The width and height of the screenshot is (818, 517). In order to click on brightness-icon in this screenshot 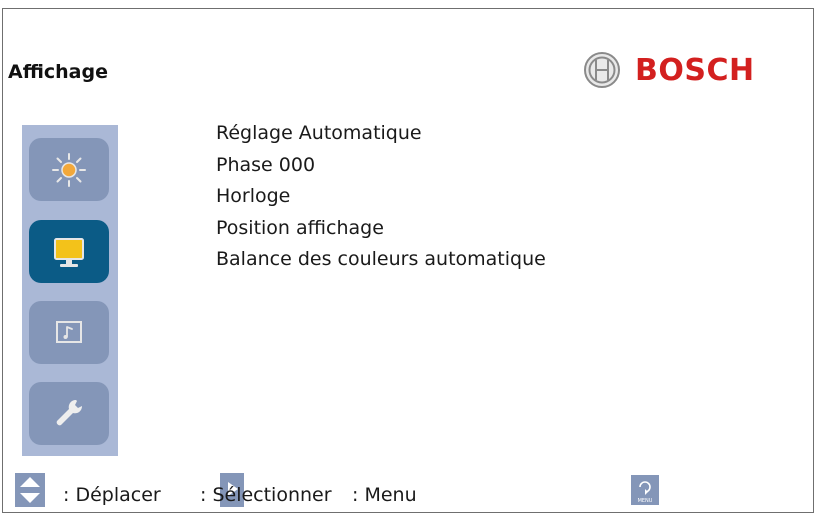, I will do `click(69, 169)`.